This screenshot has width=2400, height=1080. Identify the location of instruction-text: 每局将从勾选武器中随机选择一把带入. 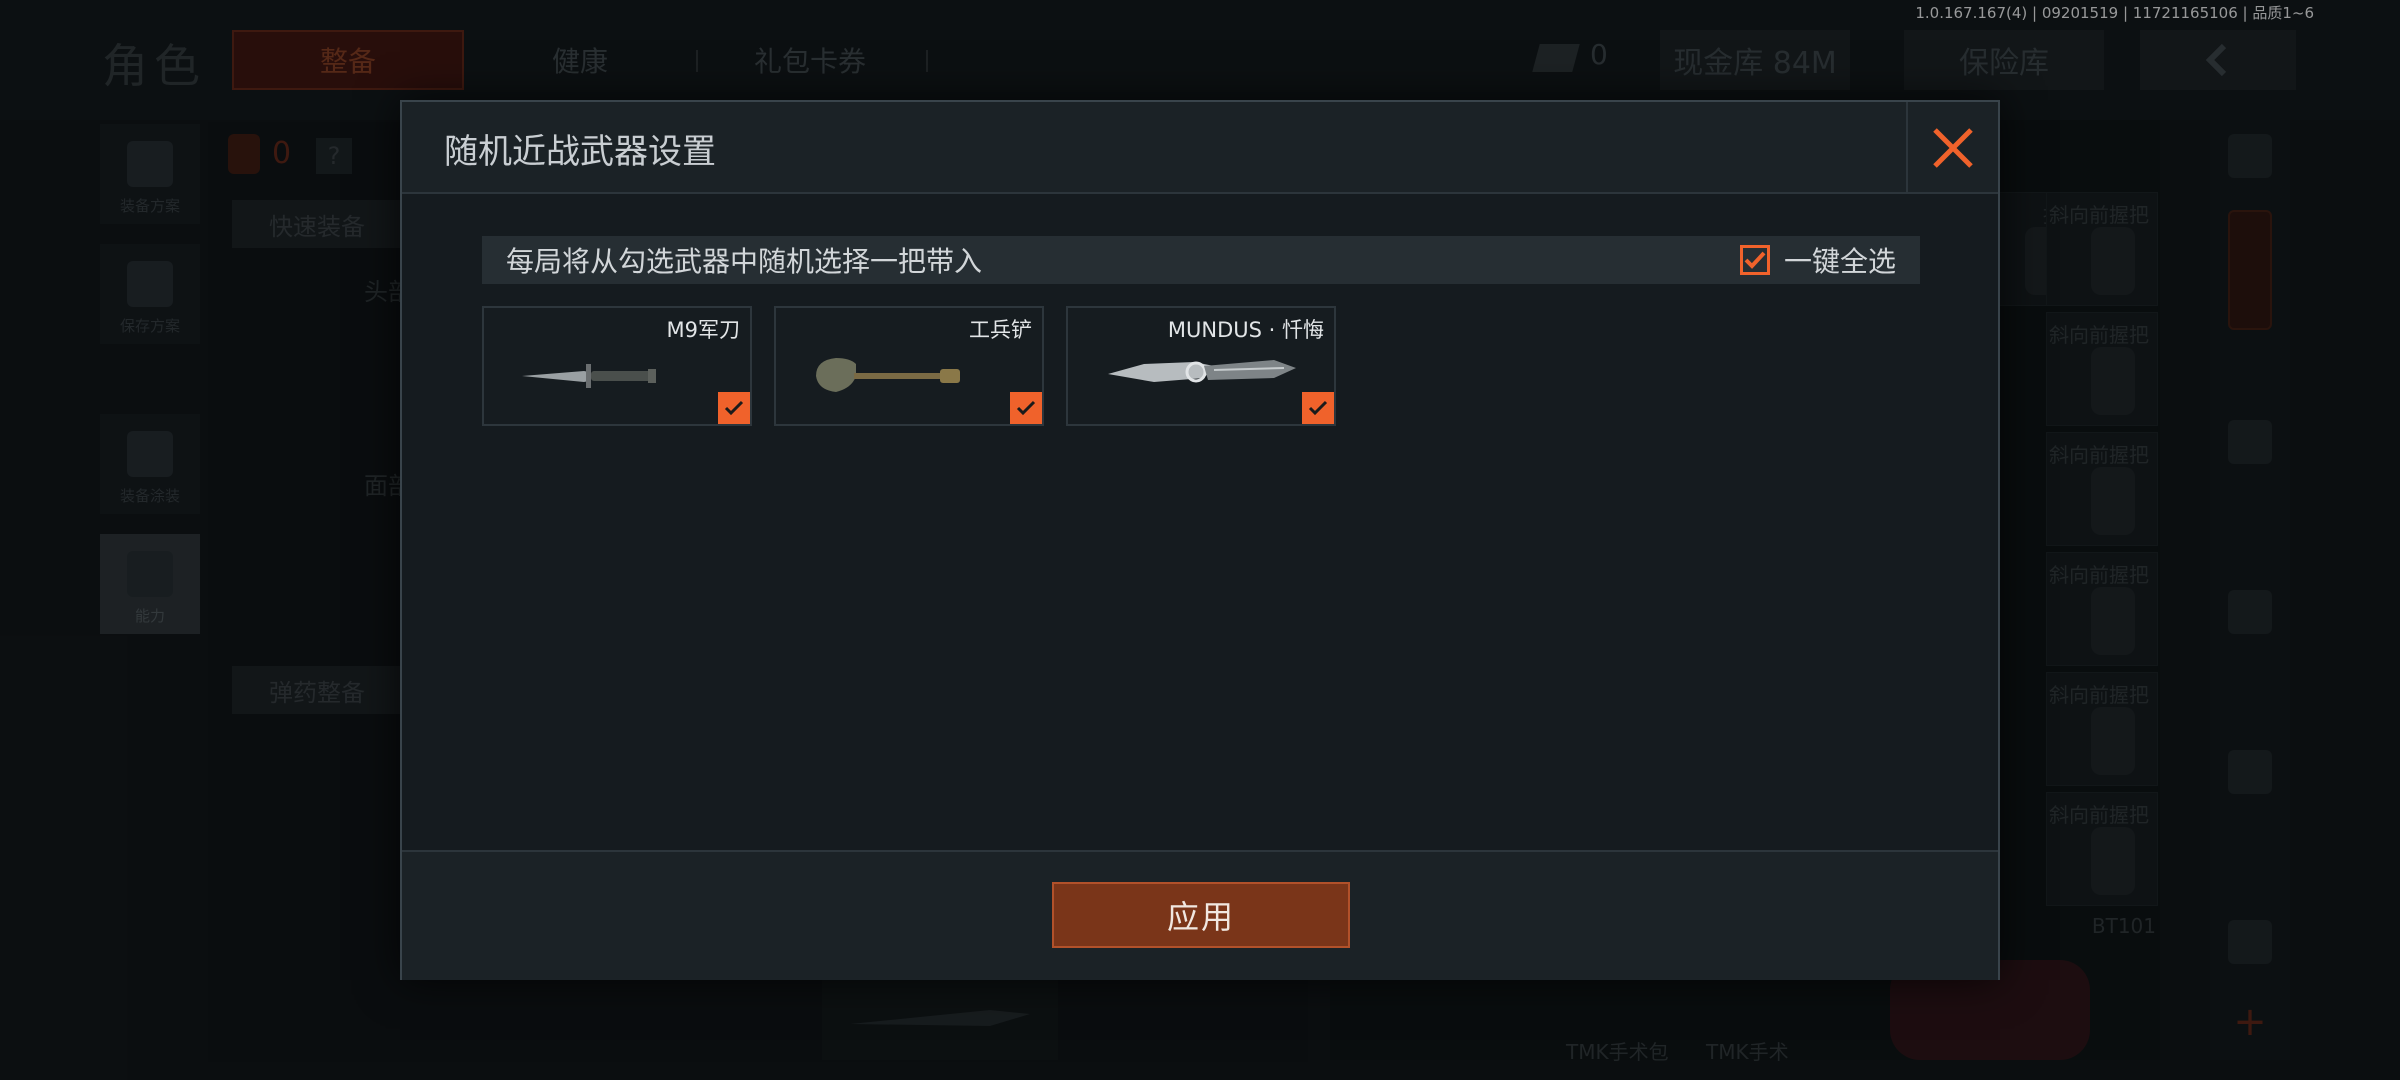
(744, 261).